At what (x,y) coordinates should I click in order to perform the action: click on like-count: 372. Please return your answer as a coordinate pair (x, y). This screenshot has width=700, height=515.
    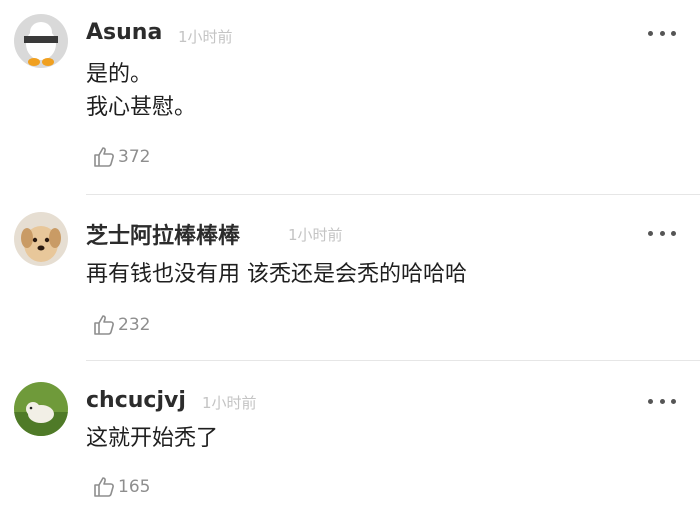
    Looking at the image, I should click on (134, 157).